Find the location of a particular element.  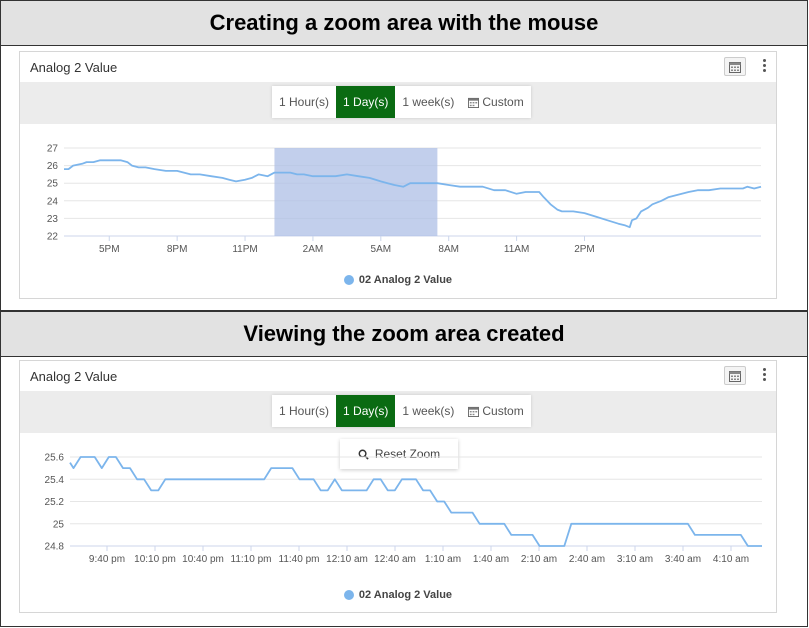

x-tick-label: 4:10 am is located at coordinates (731, 559).